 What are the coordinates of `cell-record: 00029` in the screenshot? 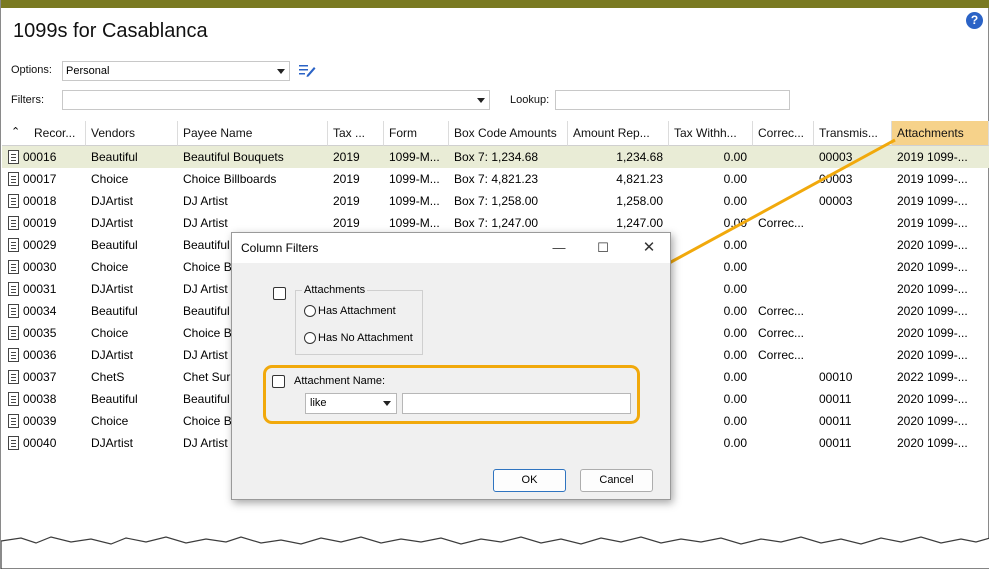 It's located at (40, 245).